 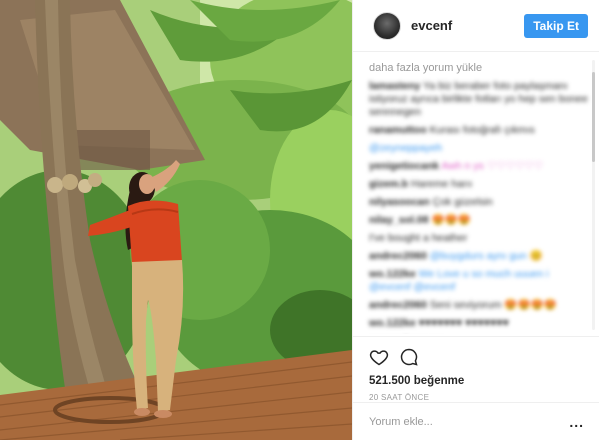 I want to click on comment-item: ranamuttoo Kurası fotoğrafı çıkmıs, so click(x=478, y=130).